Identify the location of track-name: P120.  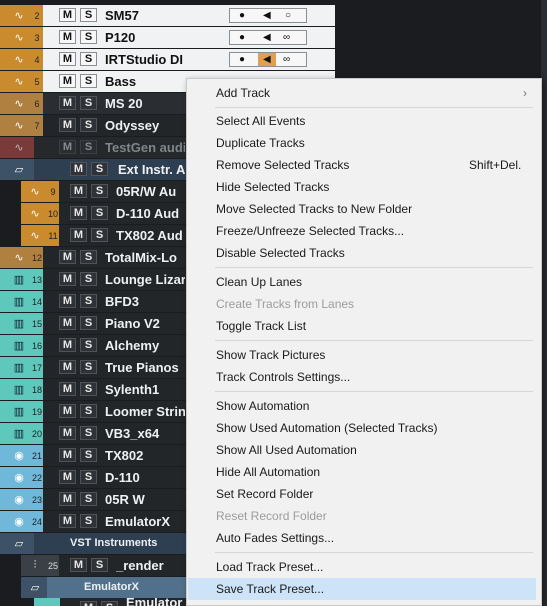
(165, 37).